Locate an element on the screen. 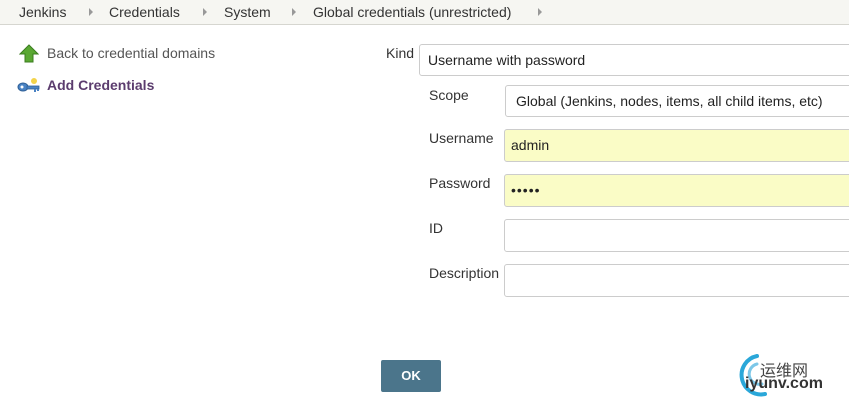  breadcrumb-item-system: System is located at coordinates (247, 12).